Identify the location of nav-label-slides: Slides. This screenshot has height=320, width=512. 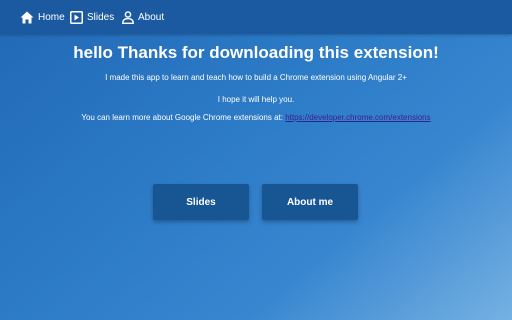
(101, 17).